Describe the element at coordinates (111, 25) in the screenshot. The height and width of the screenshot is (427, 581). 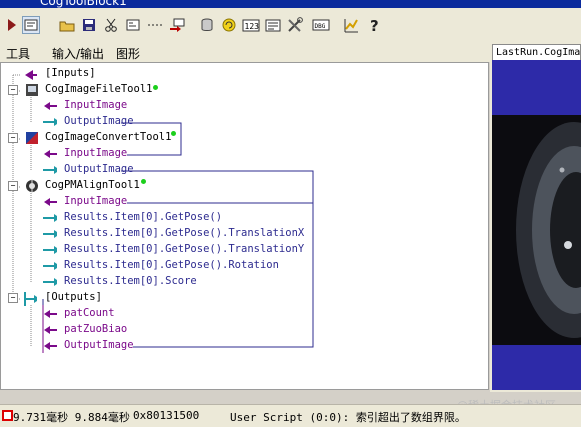
I see `cut-icon` at that location.